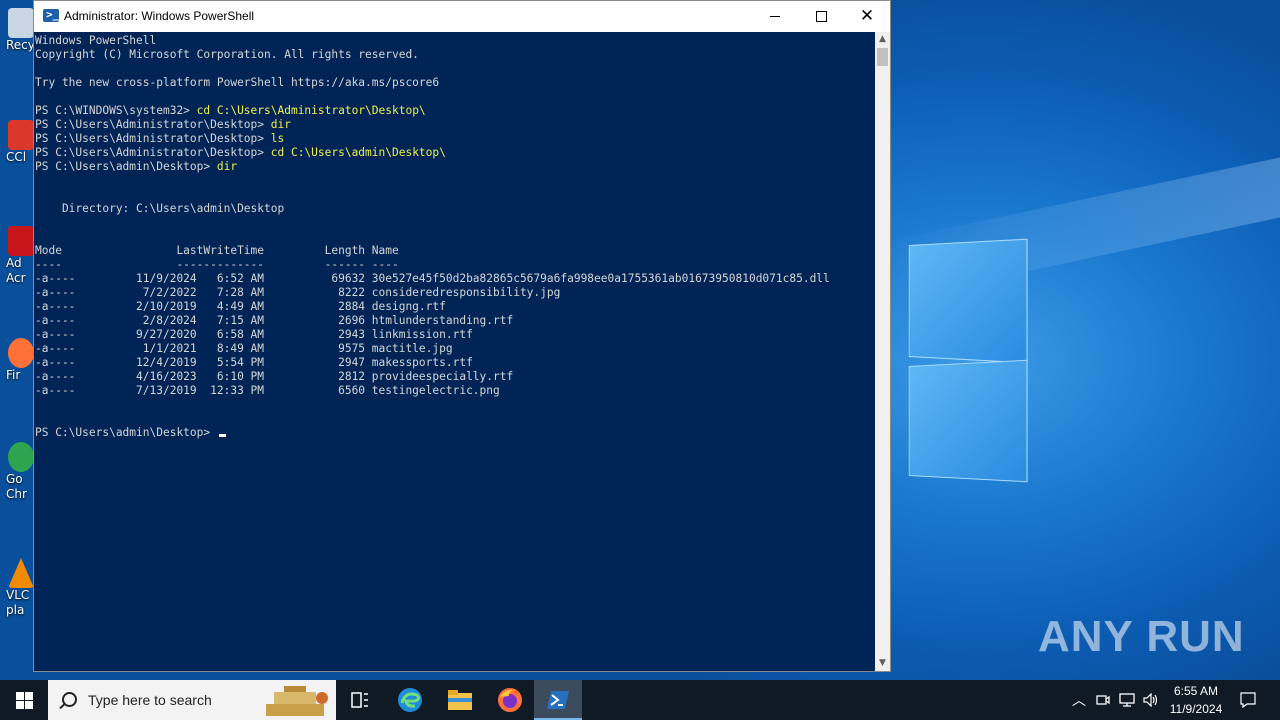  I want to click on text-cursor, so click(222, 435).